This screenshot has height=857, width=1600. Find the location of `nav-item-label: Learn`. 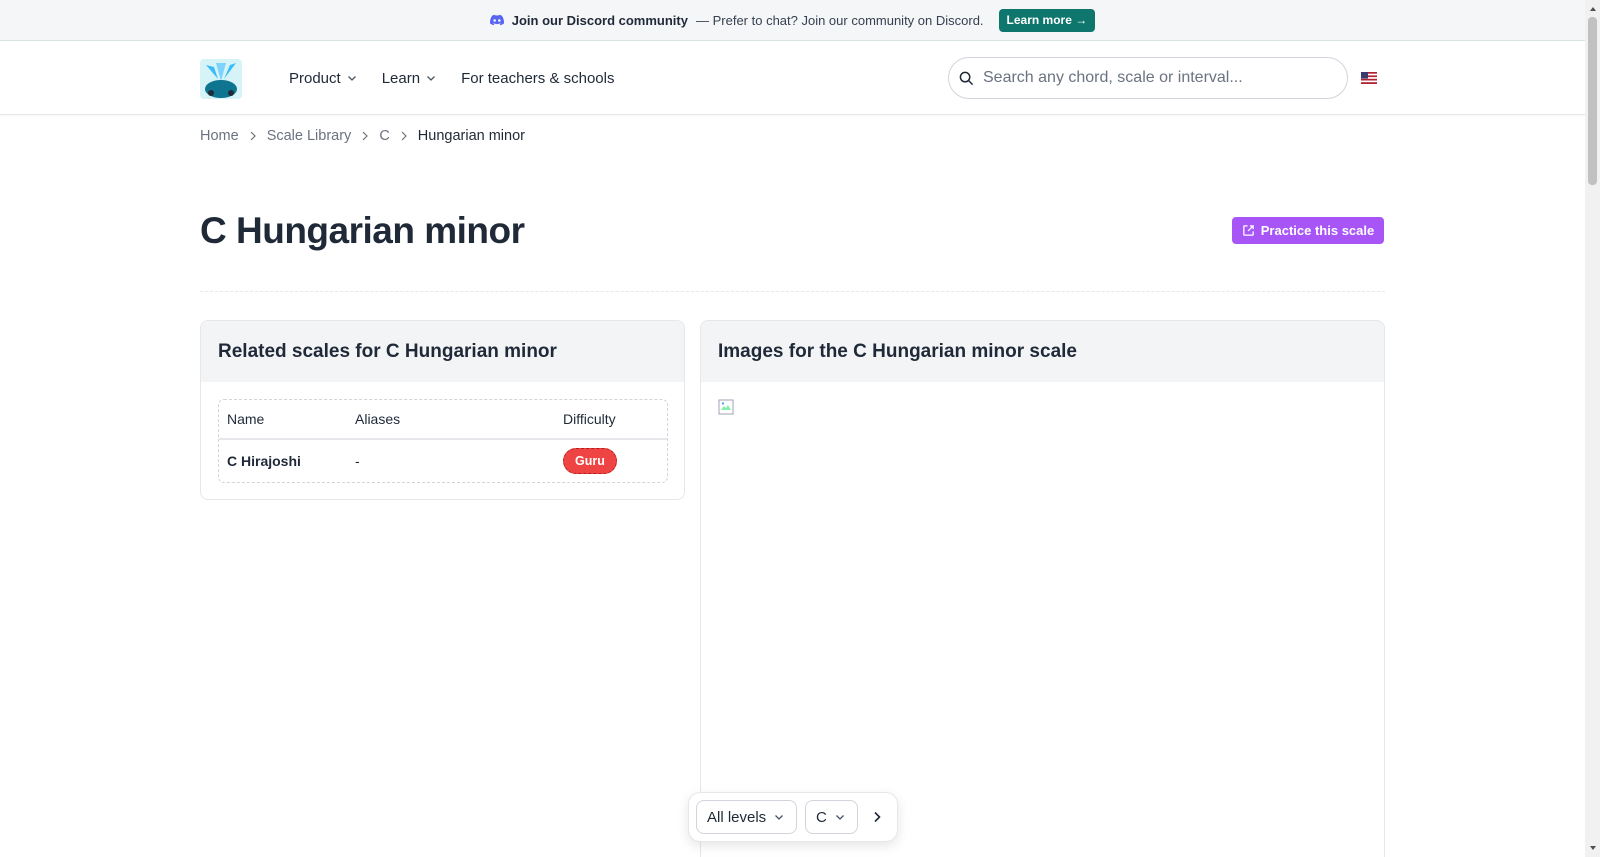

nav-item-label: Learn is located at coordinates (401, 78).